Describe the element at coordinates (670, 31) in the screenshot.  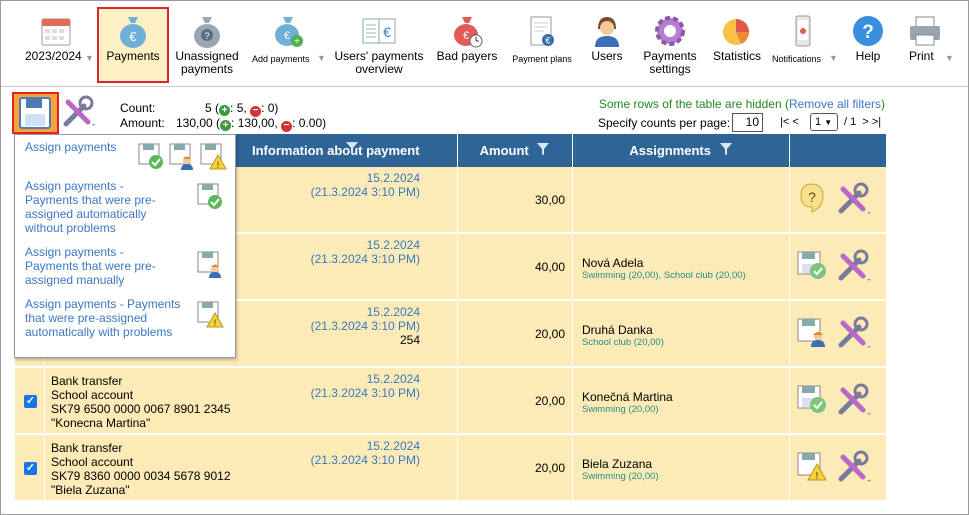
I see `gear-icon` at that location.